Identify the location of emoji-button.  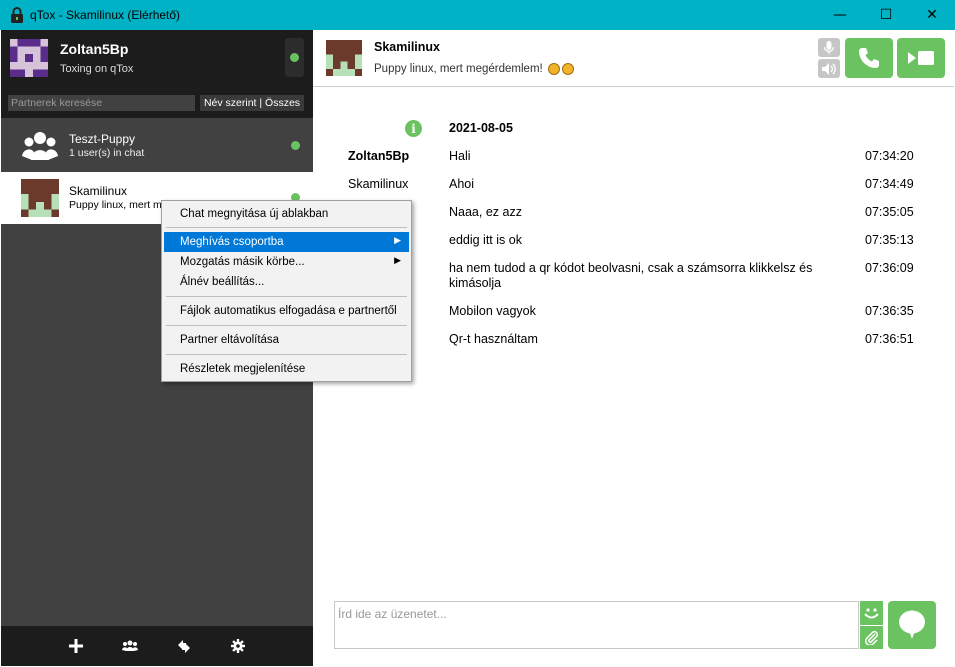
(871, 613).